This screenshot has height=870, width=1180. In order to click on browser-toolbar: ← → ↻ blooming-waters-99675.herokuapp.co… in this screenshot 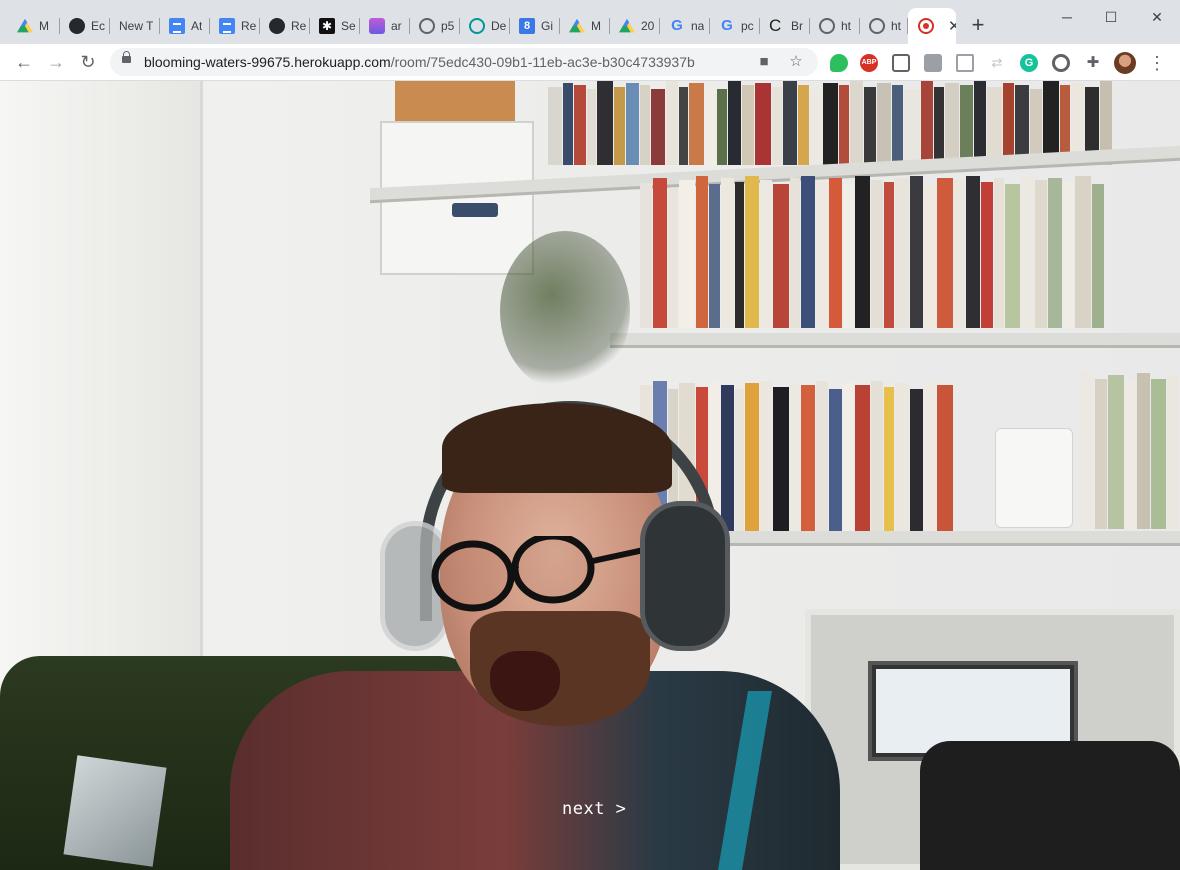, I will do `click(590, 62)`.